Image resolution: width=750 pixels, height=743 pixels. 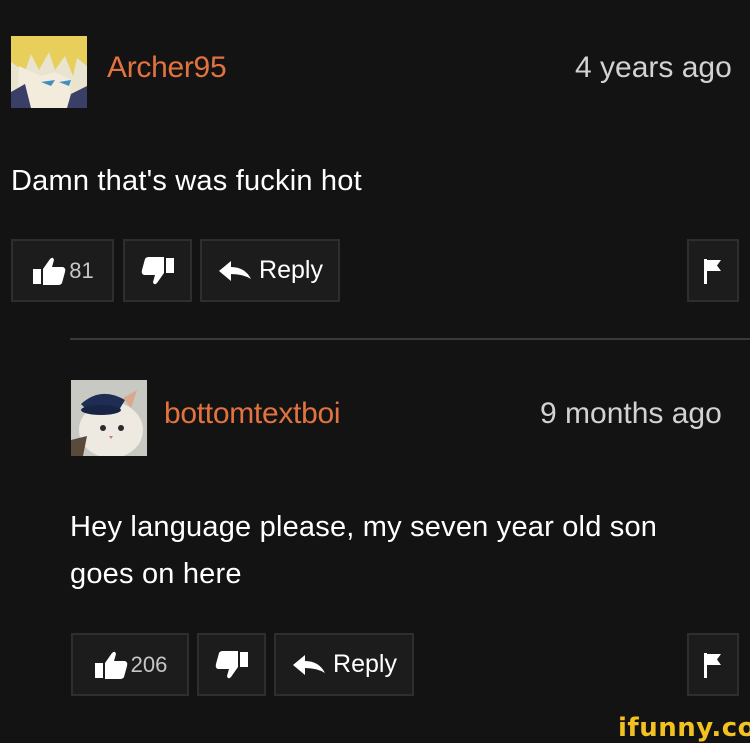 What do you see at coordinates (252, 414) in the screenshot?
I see `comment-username: bottomtextboi` at bounding box center [252, 414].